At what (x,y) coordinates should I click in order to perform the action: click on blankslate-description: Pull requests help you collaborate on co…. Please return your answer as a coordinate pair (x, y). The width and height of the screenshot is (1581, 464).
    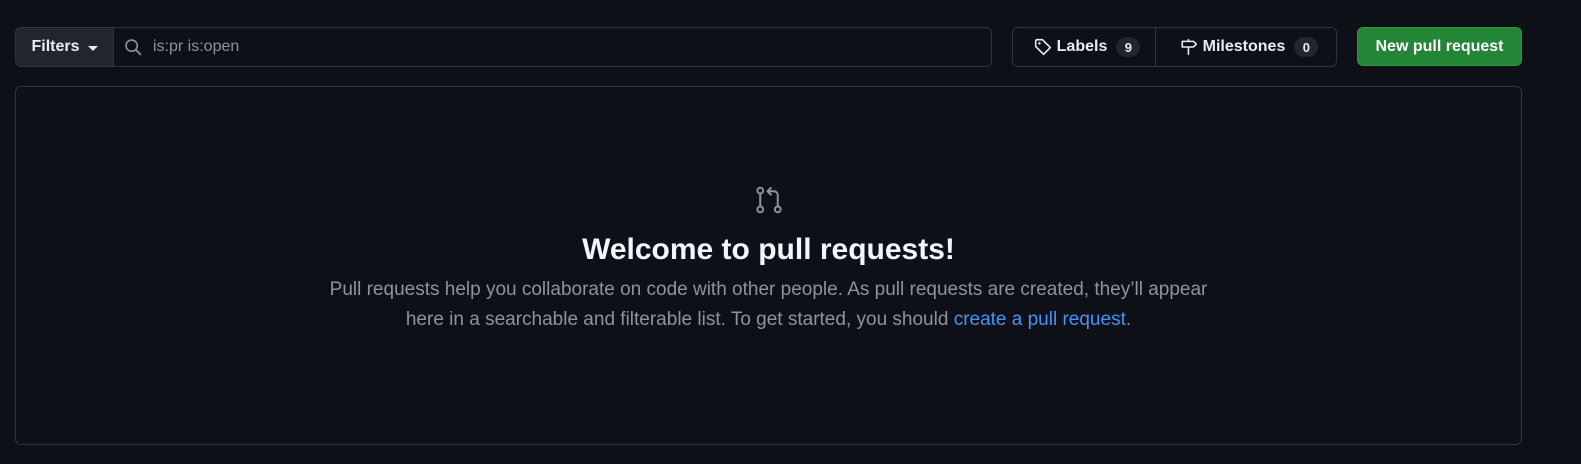
    Looking at the image, I should click on (769, 305).